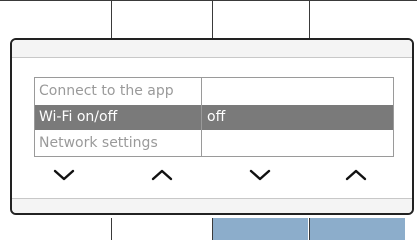 The width and height of the screenshot is (417, 240). What do you see at coordinates (106, 91) in the screenshot?
I see `menu-item-label: Connect to the app` at bounding box center [106, 91].